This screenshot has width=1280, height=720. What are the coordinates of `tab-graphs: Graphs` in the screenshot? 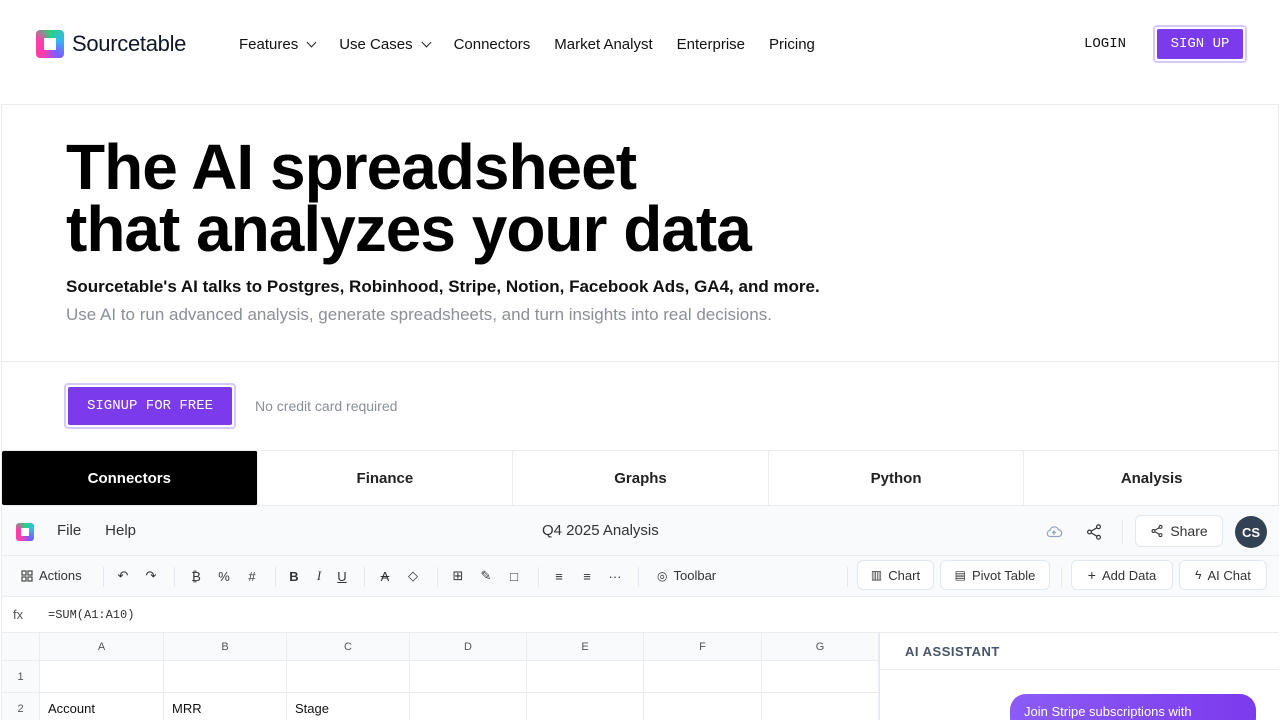 It's located at (641, 478).